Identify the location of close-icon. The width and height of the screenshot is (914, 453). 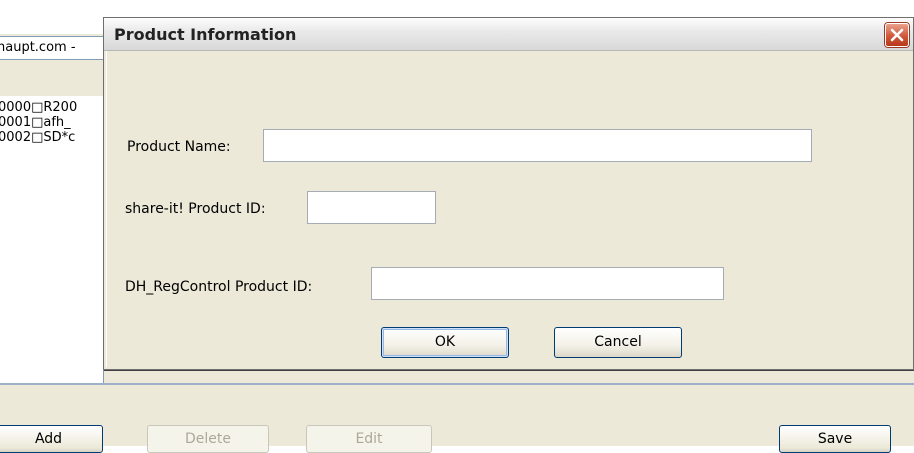
(897, 35).